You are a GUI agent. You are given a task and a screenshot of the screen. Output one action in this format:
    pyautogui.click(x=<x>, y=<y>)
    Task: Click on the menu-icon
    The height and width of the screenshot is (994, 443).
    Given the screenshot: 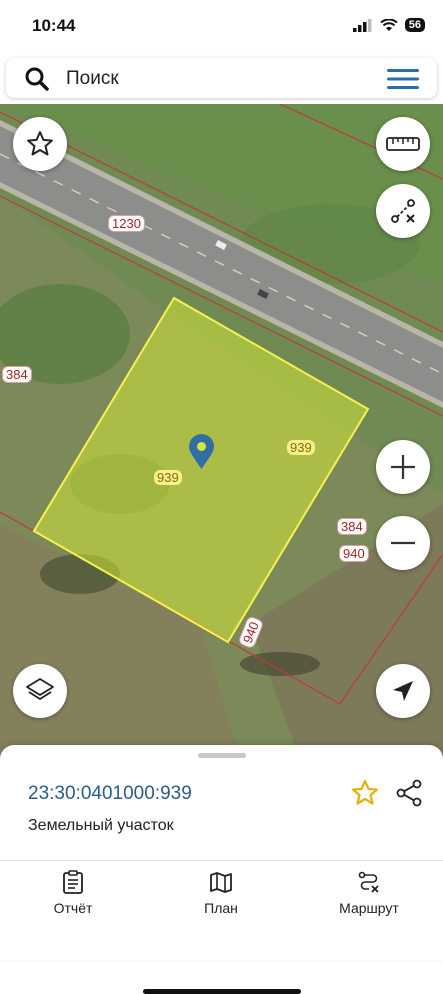 What is the action you would take?
    pyautogui.click(x=403, y=79)
    